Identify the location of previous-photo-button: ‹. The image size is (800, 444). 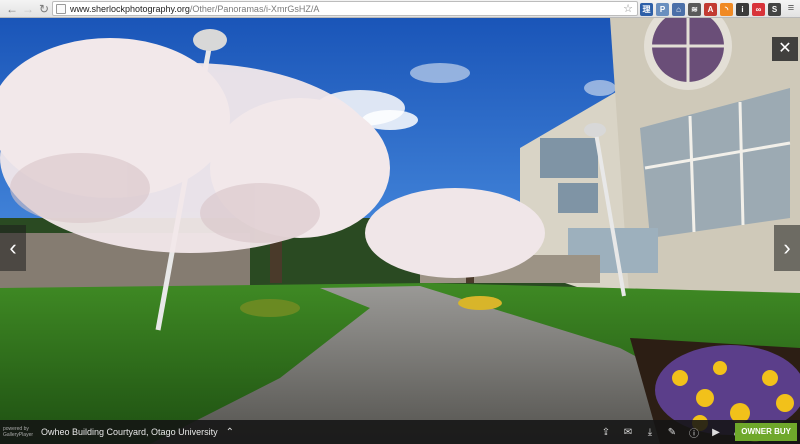
(13, 248).